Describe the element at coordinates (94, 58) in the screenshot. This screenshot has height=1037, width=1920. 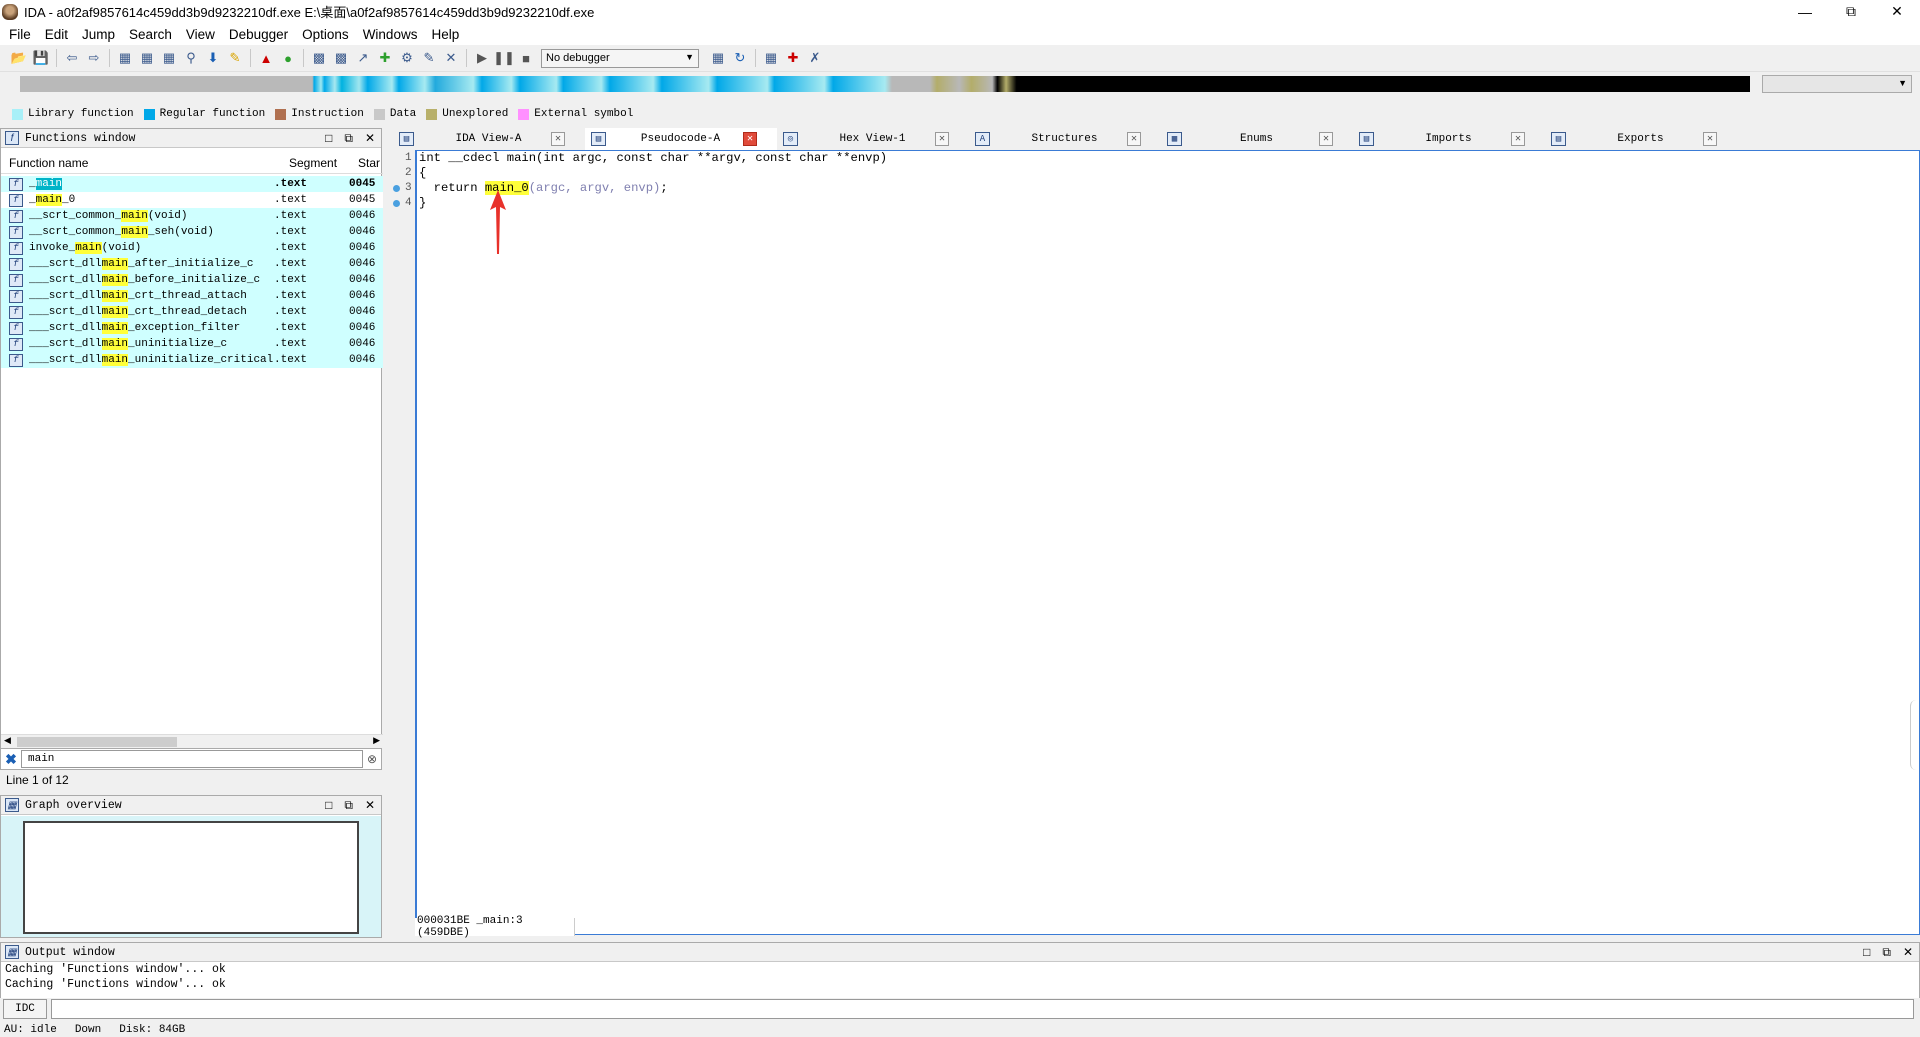
I see `forward-icon: ⇨` at that location.